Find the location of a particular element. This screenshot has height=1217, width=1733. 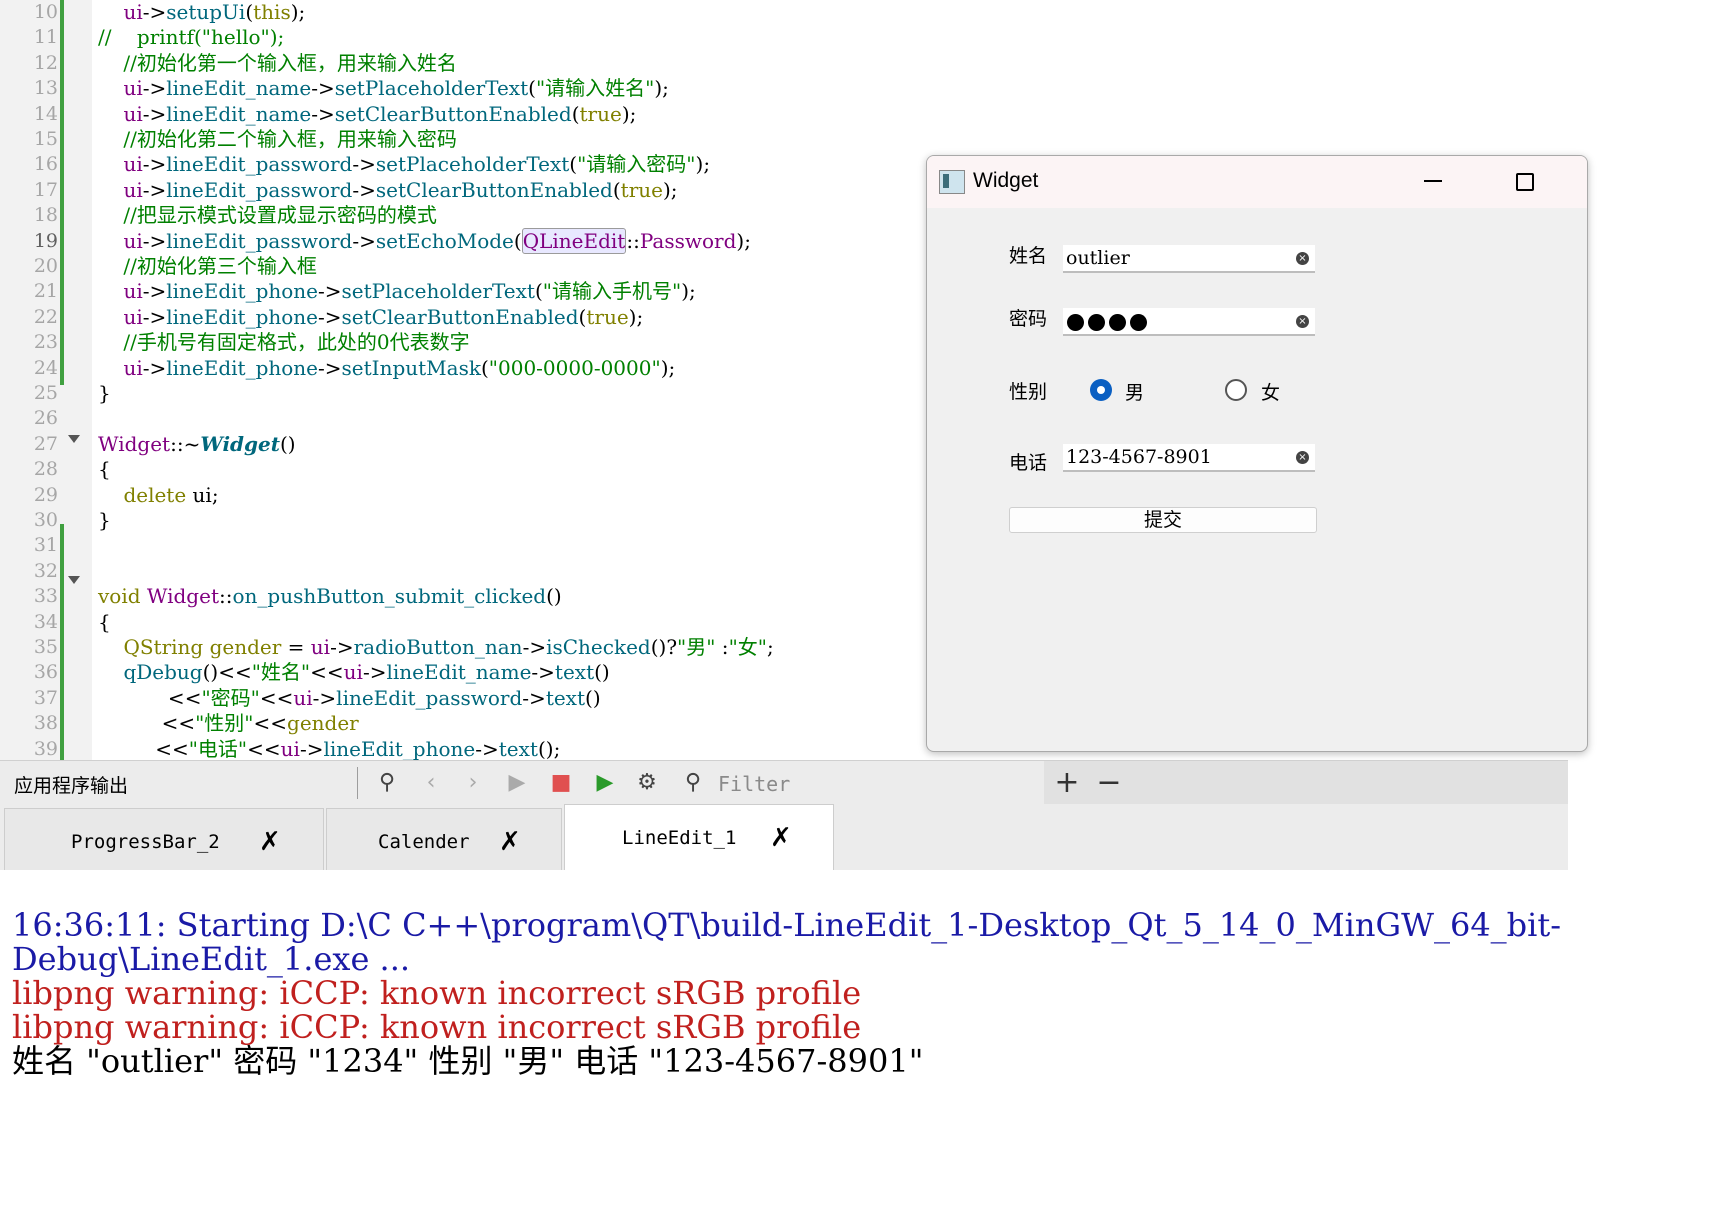

debug-run-icon: ▶ is located at coordinates (605, 783).